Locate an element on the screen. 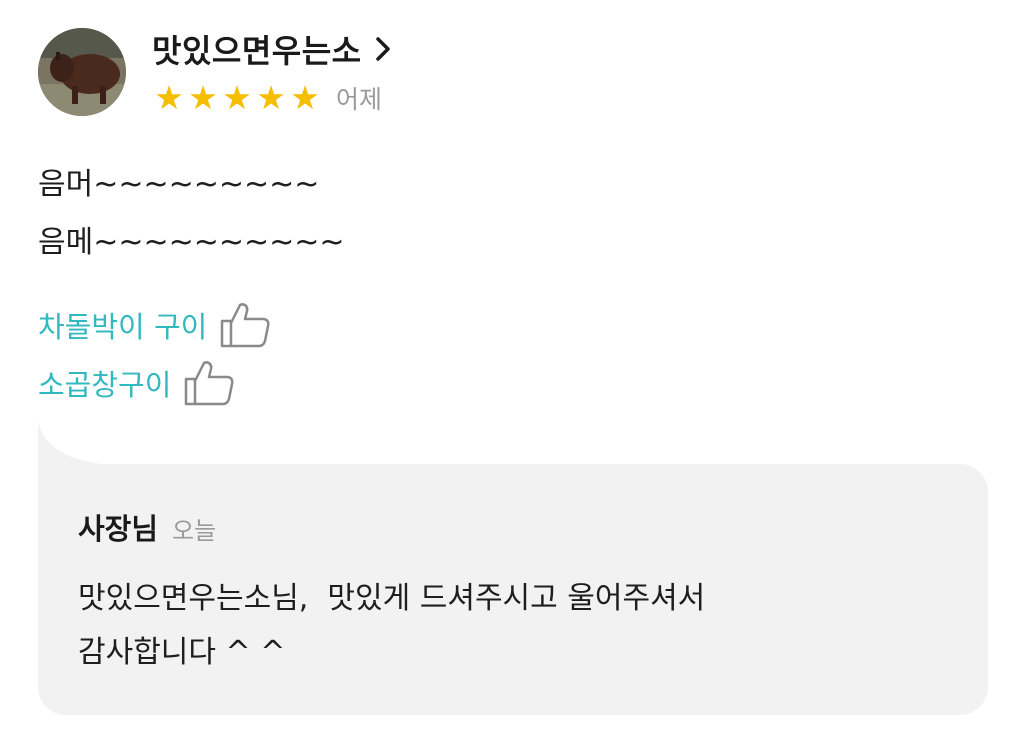 This screenshot has height=730, width=1024. cow-photo is located at coordinates (82, 72).